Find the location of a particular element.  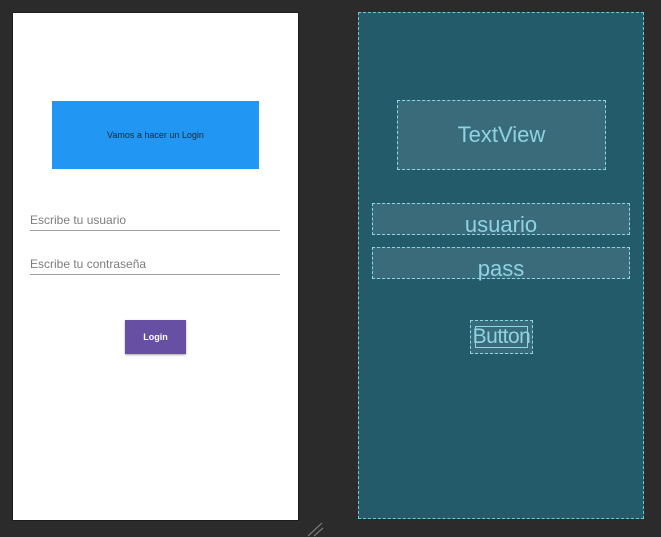

resize-handle-icon is located at coordinates (315, 529).